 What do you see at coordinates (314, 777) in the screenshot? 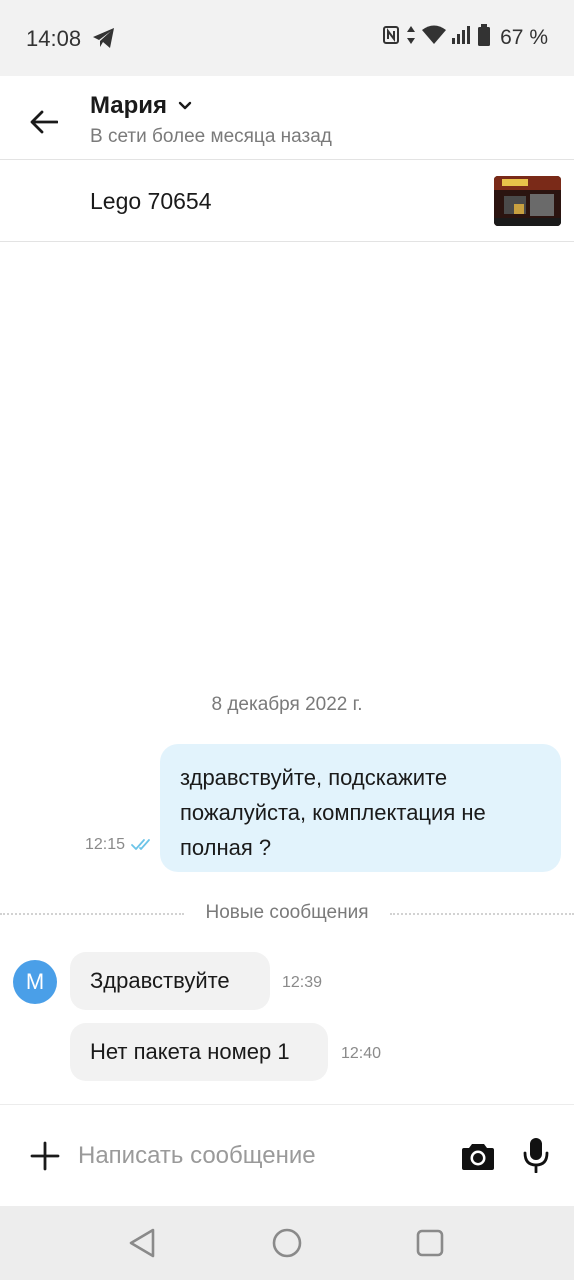
I see `message-line: здравствуйте, подскажите` at bounding box center [314, 777].